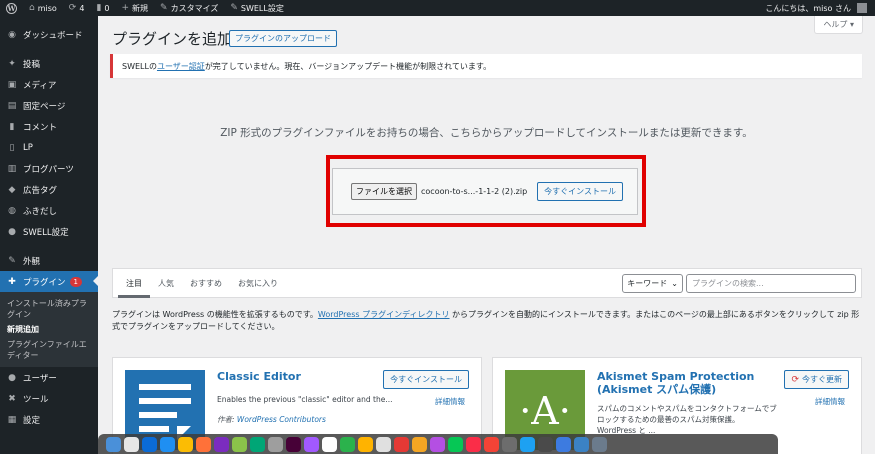  I want to click on avatar, so click(862, 8).